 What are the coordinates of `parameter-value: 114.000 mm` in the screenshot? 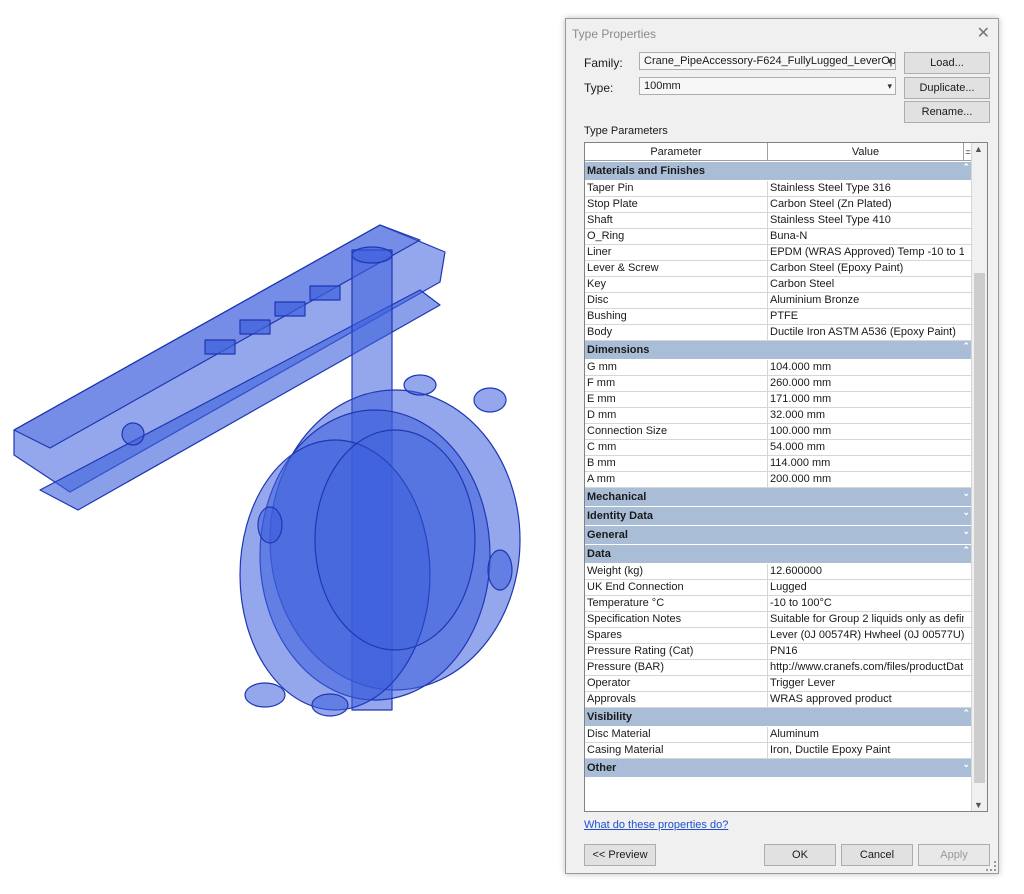 It's located at (865, 463).